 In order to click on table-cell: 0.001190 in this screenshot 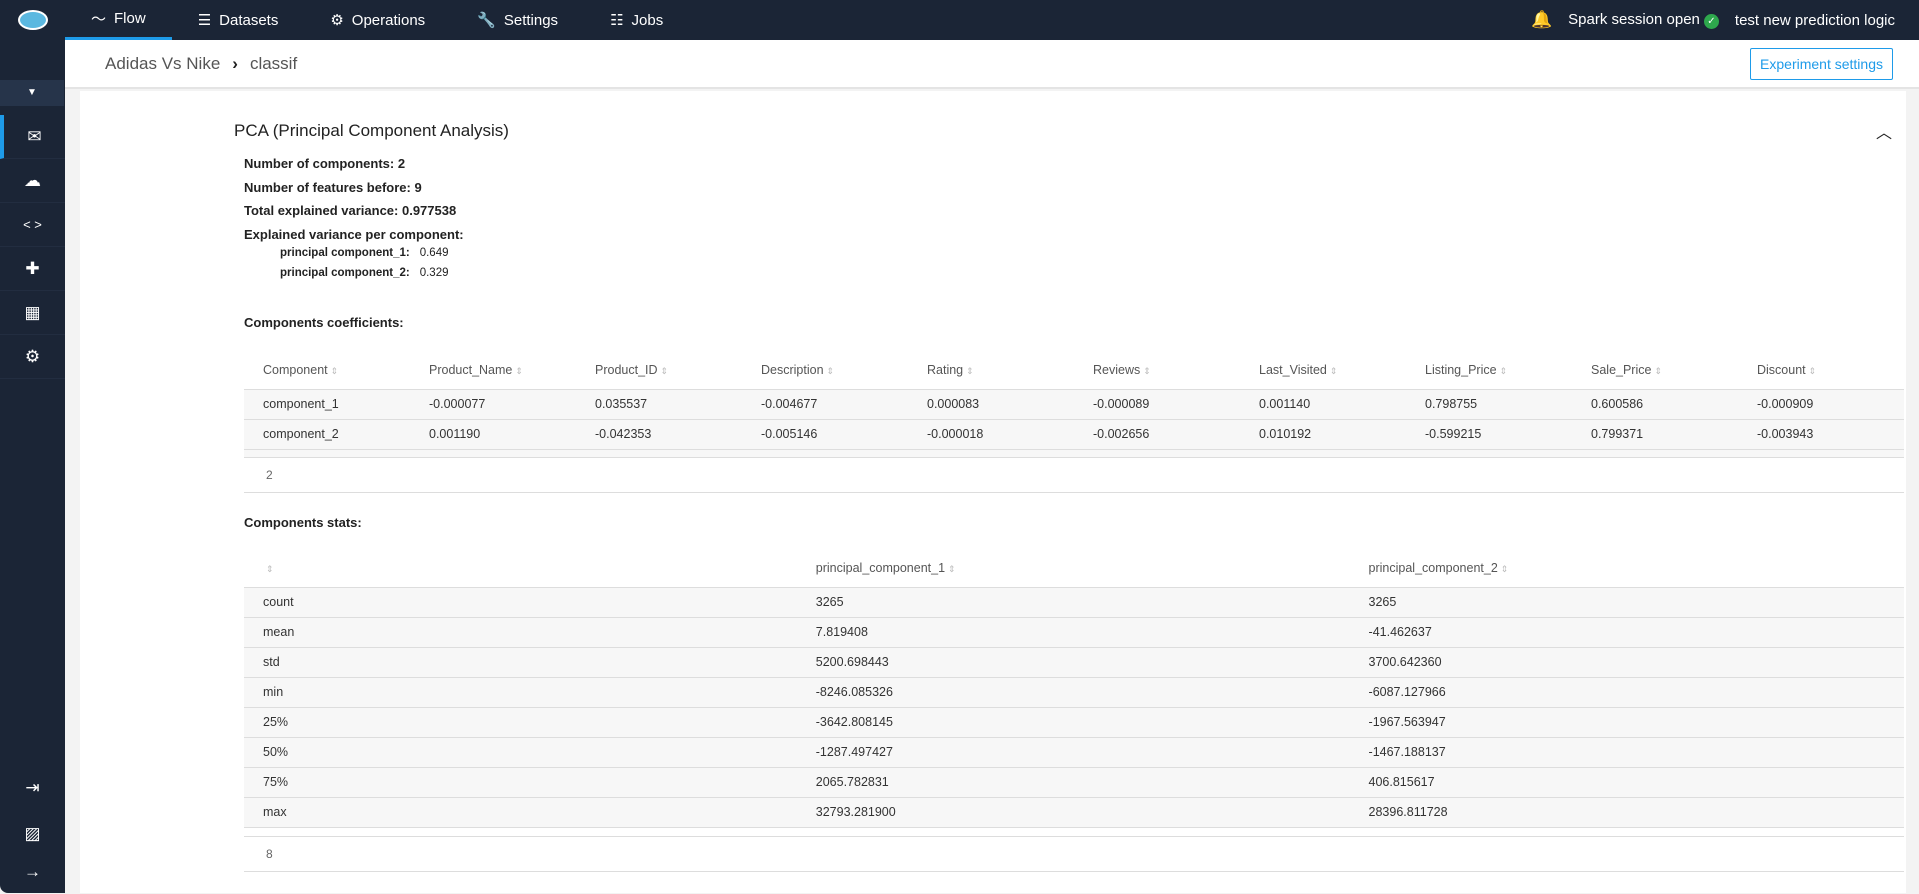, I will do `click(493, 434)`.